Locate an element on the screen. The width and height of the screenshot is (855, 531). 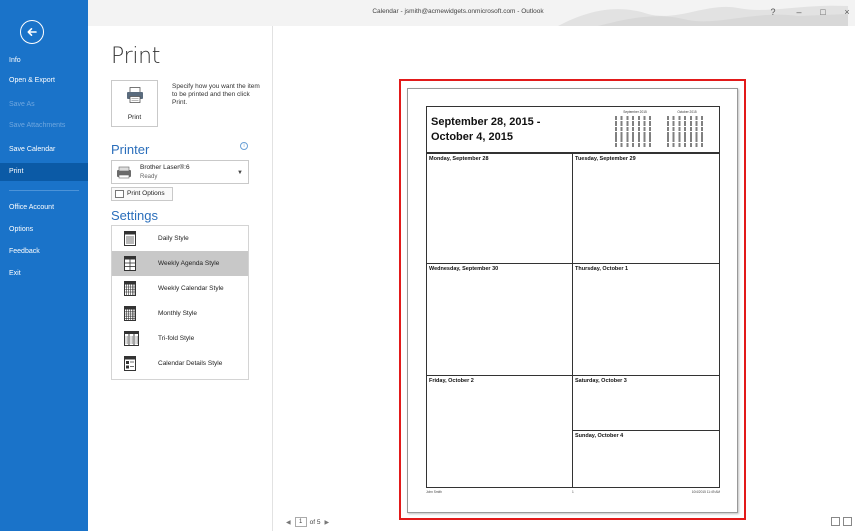
daily-style-icon is located at coordinates (130, 238).